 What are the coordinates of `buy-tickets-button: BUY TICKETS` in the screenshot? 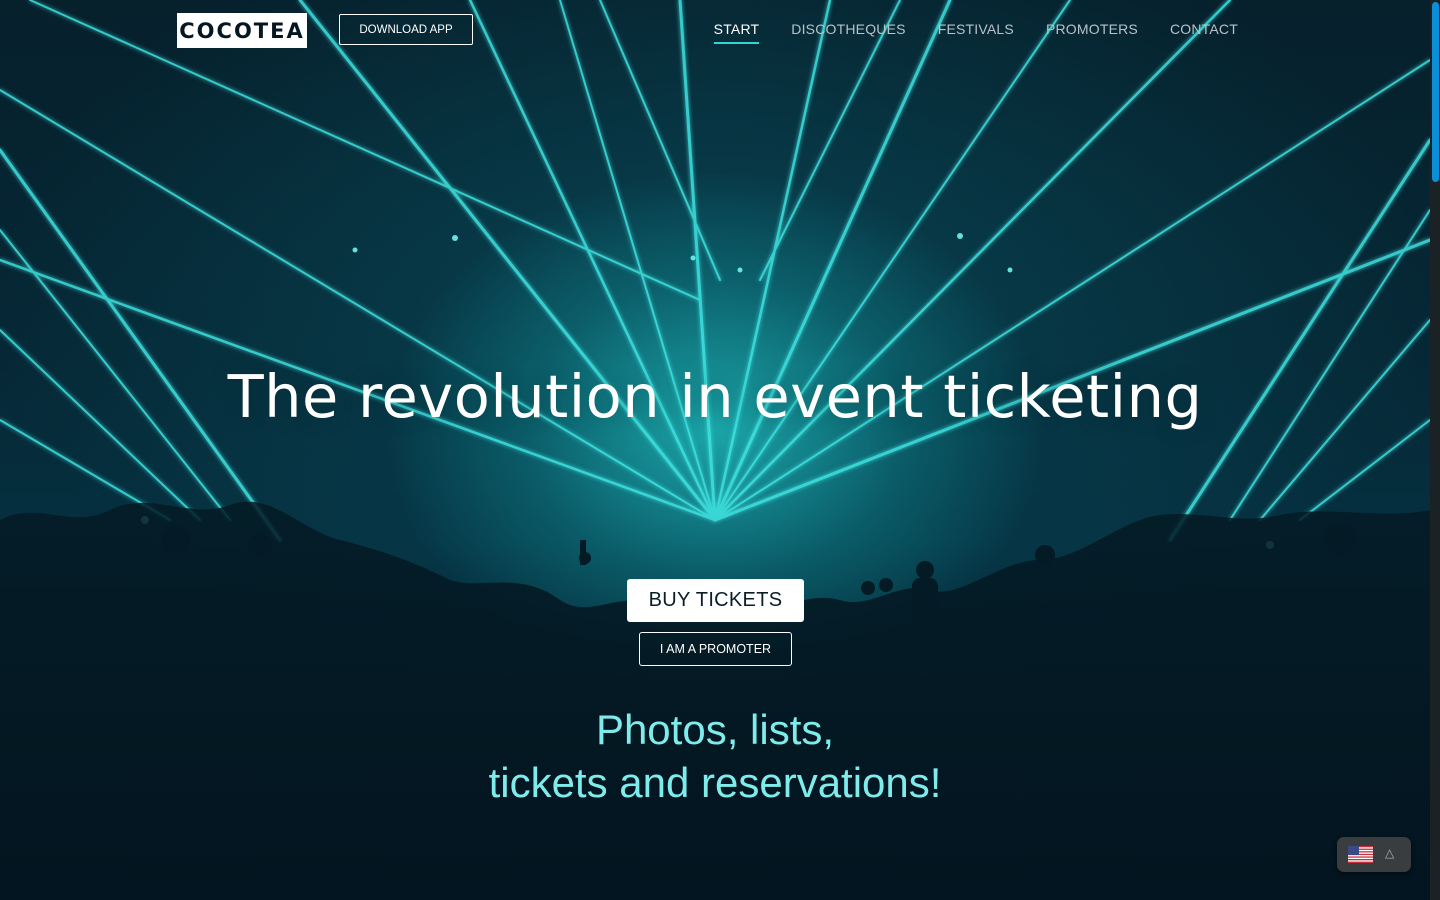 It's located at (715, 600).